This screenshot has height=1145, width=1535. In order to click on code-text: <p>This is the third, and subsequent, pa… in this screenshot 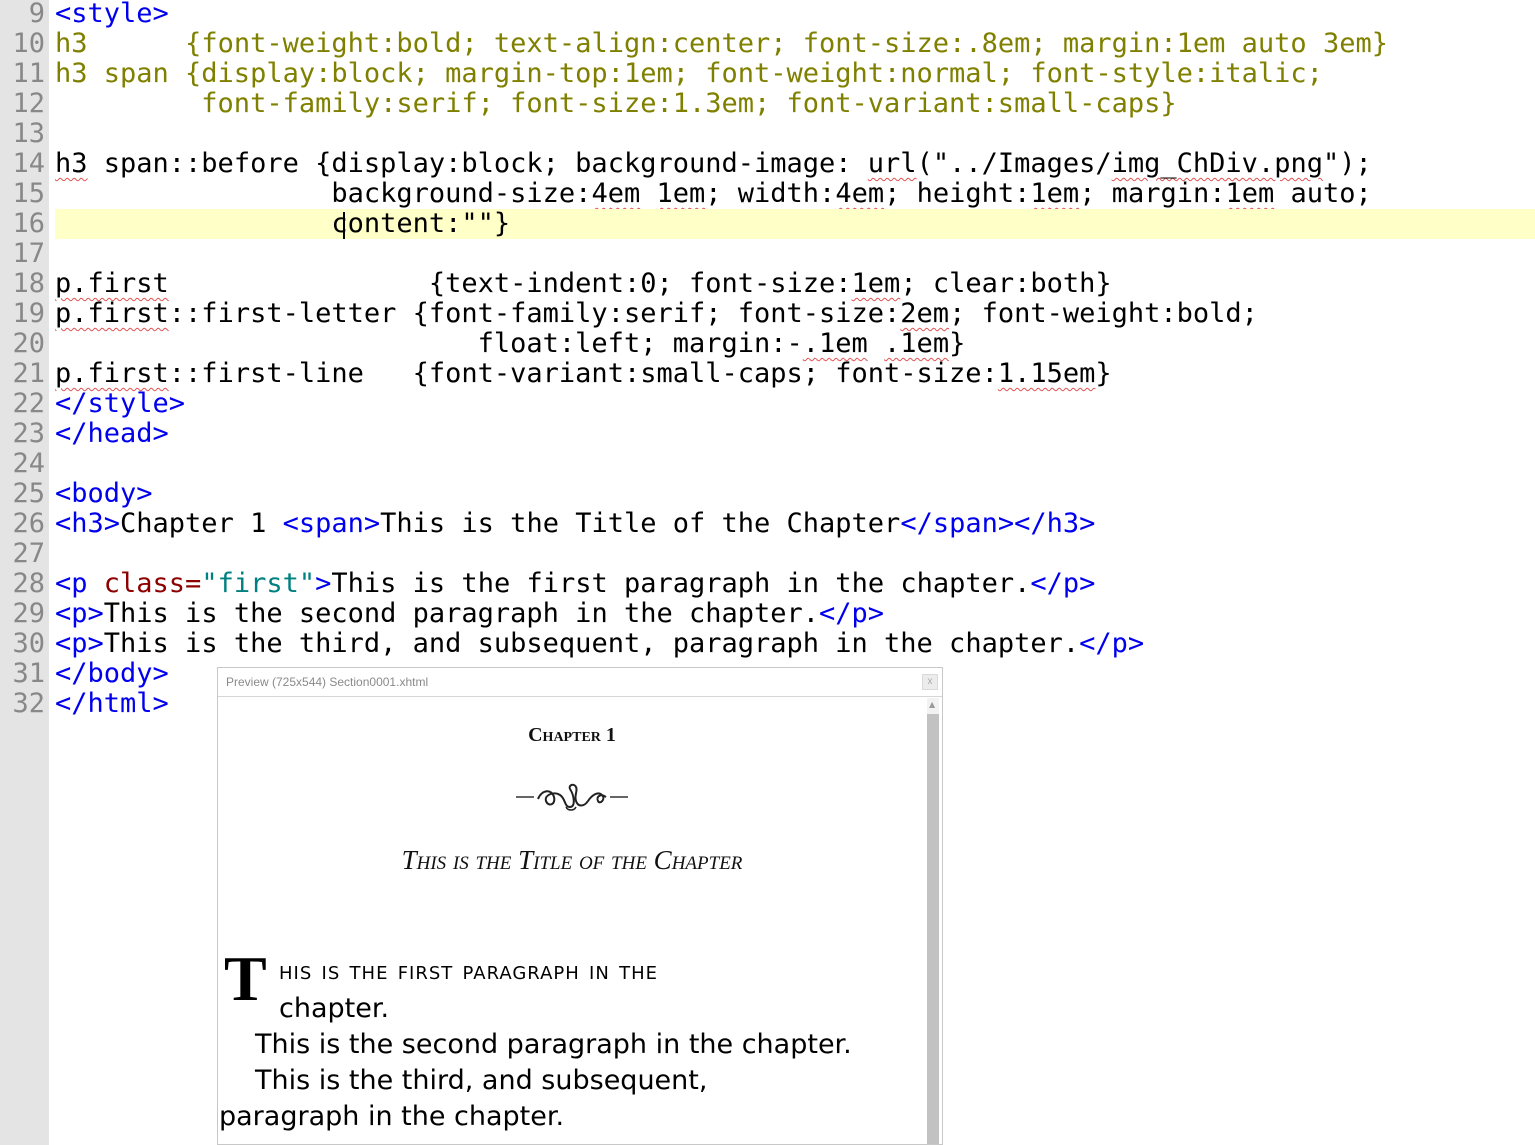, I will do `click(795, 644)`.